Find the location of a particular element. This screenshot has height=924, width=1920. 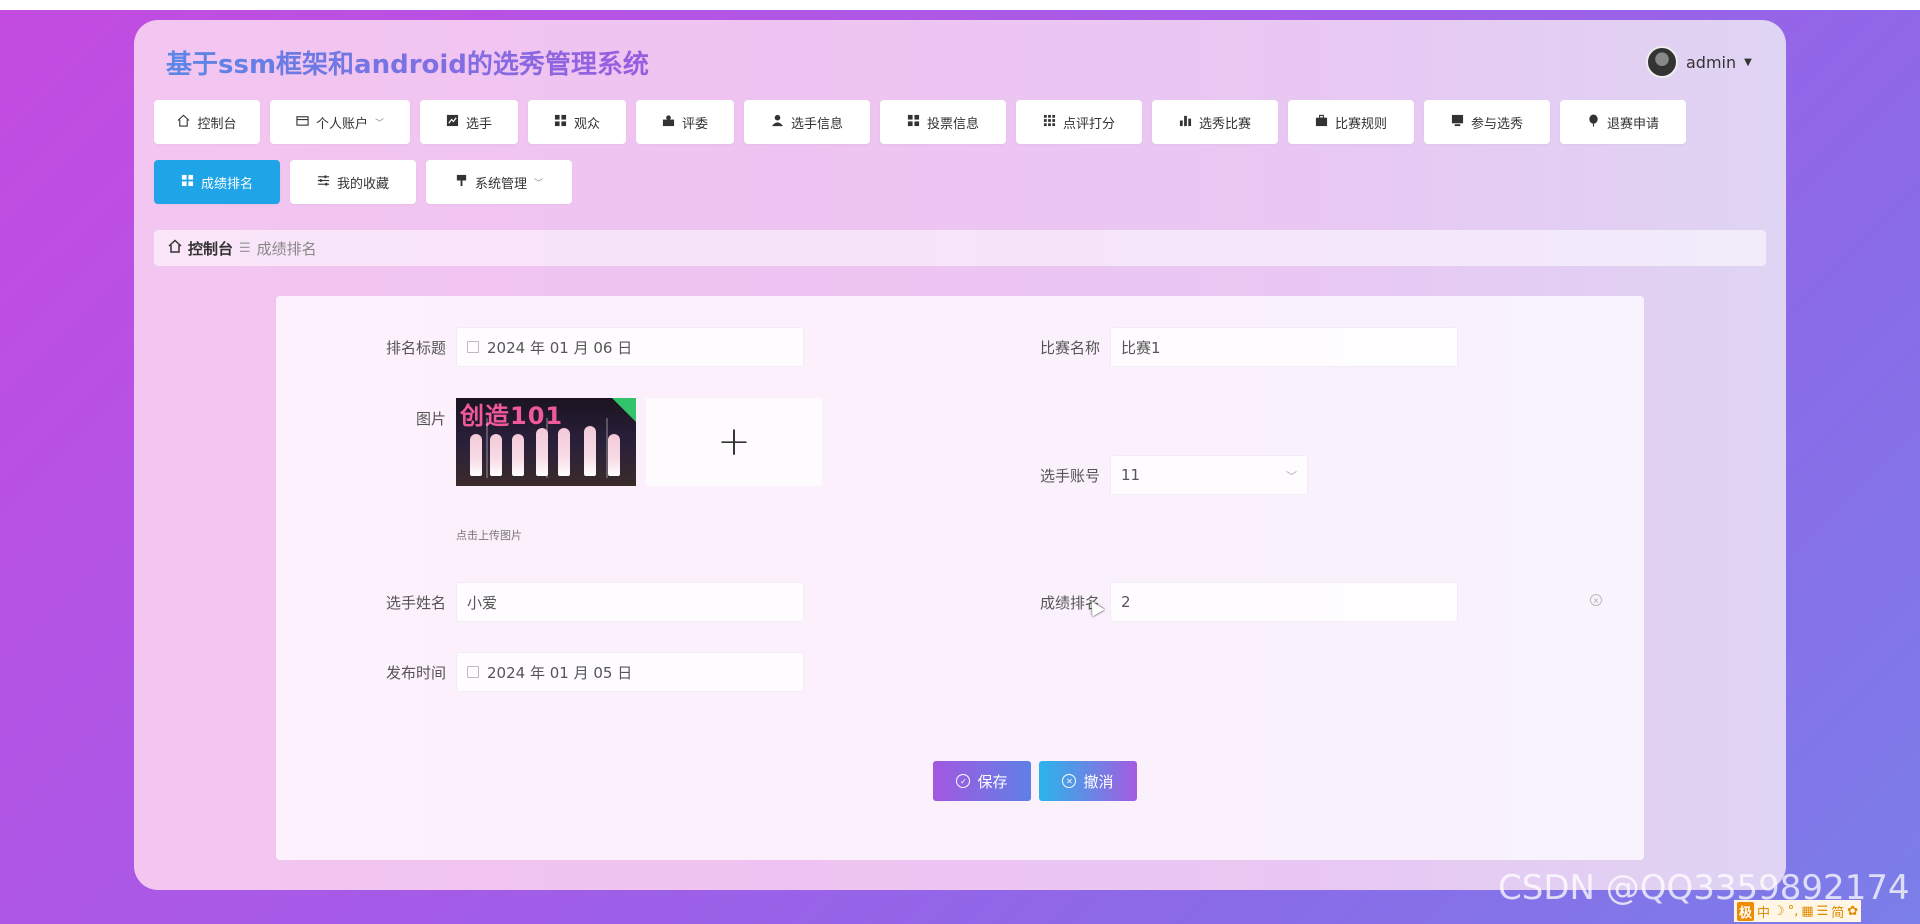

nav-item-my-favorites: 我的收藏 is located at coordinates (353, 182).